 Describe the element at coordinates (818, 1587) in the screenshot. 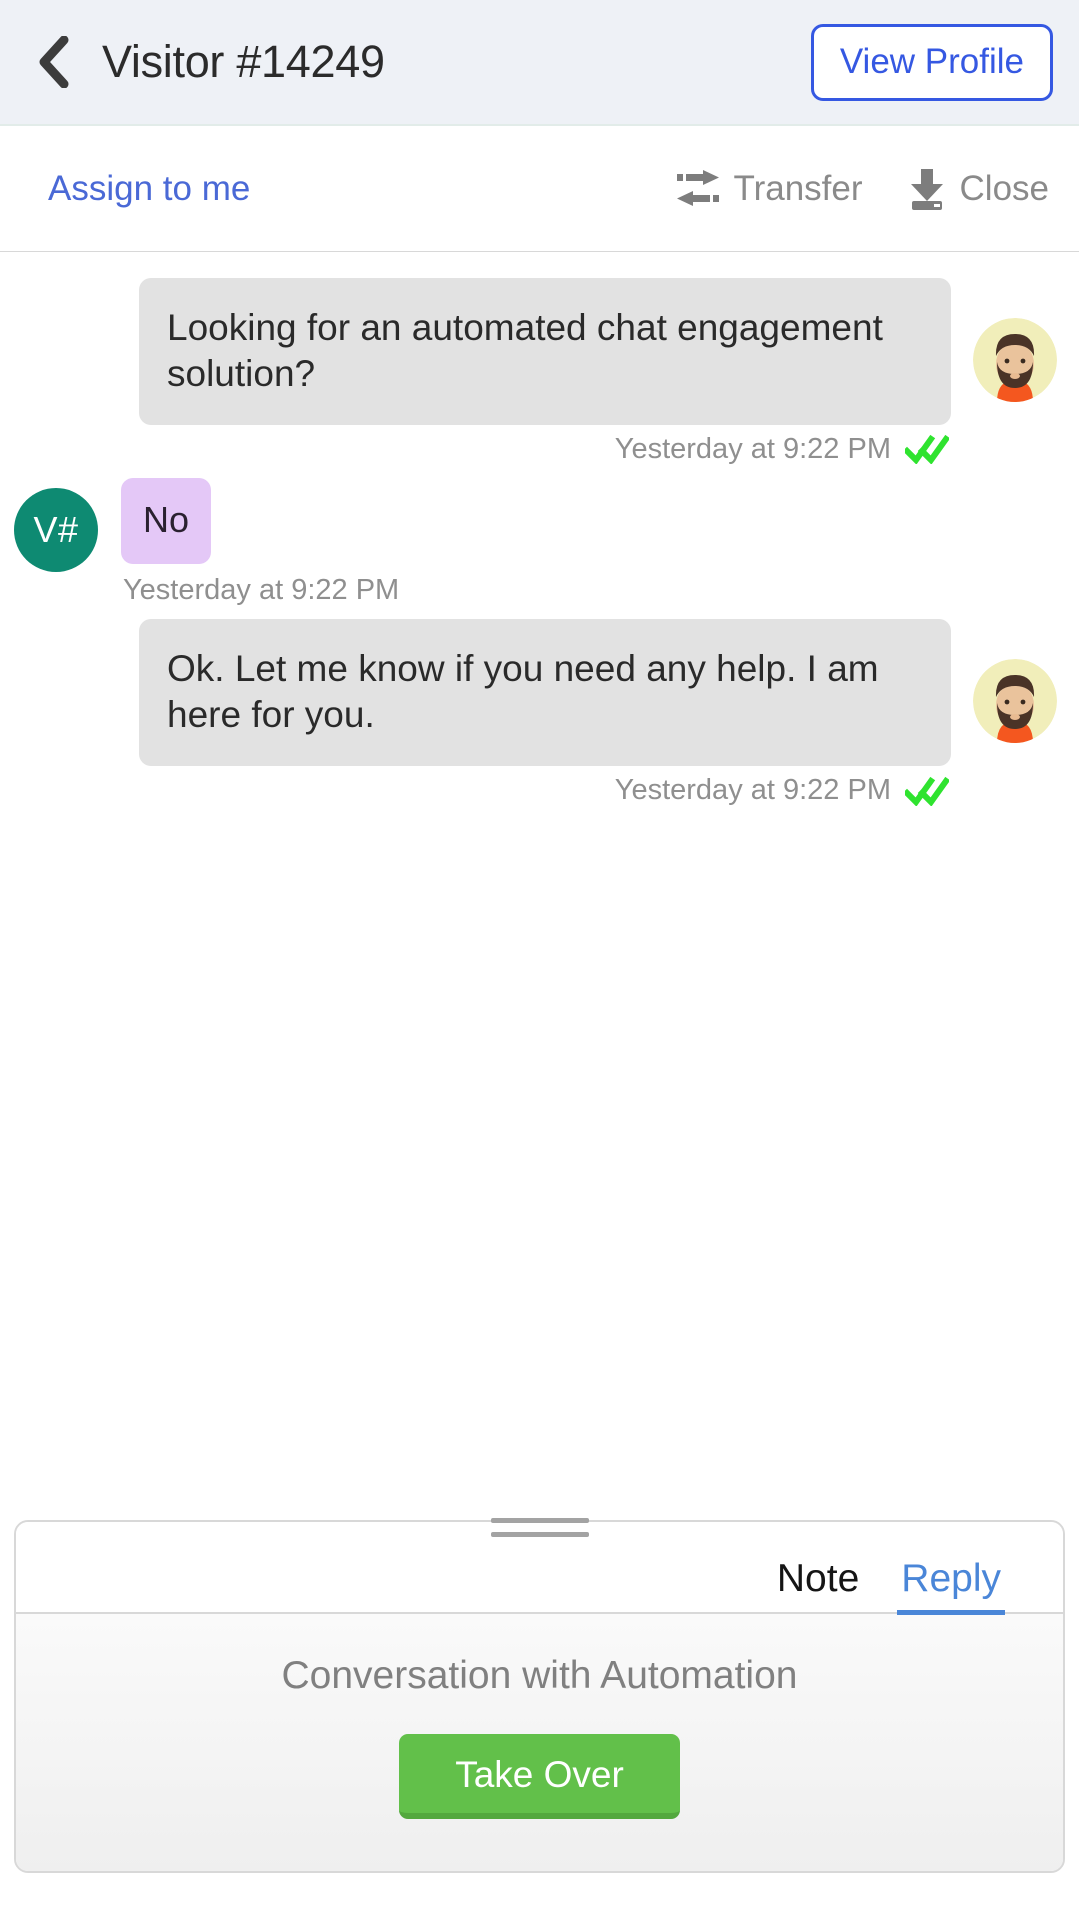

I see `tab-note: Note` at that location.